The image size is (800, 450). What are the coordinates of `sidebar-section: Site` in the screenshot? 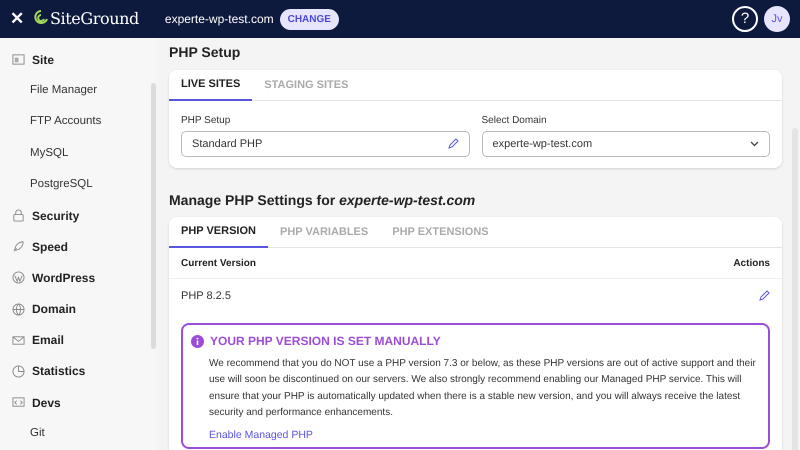 It's located at (43, 59).